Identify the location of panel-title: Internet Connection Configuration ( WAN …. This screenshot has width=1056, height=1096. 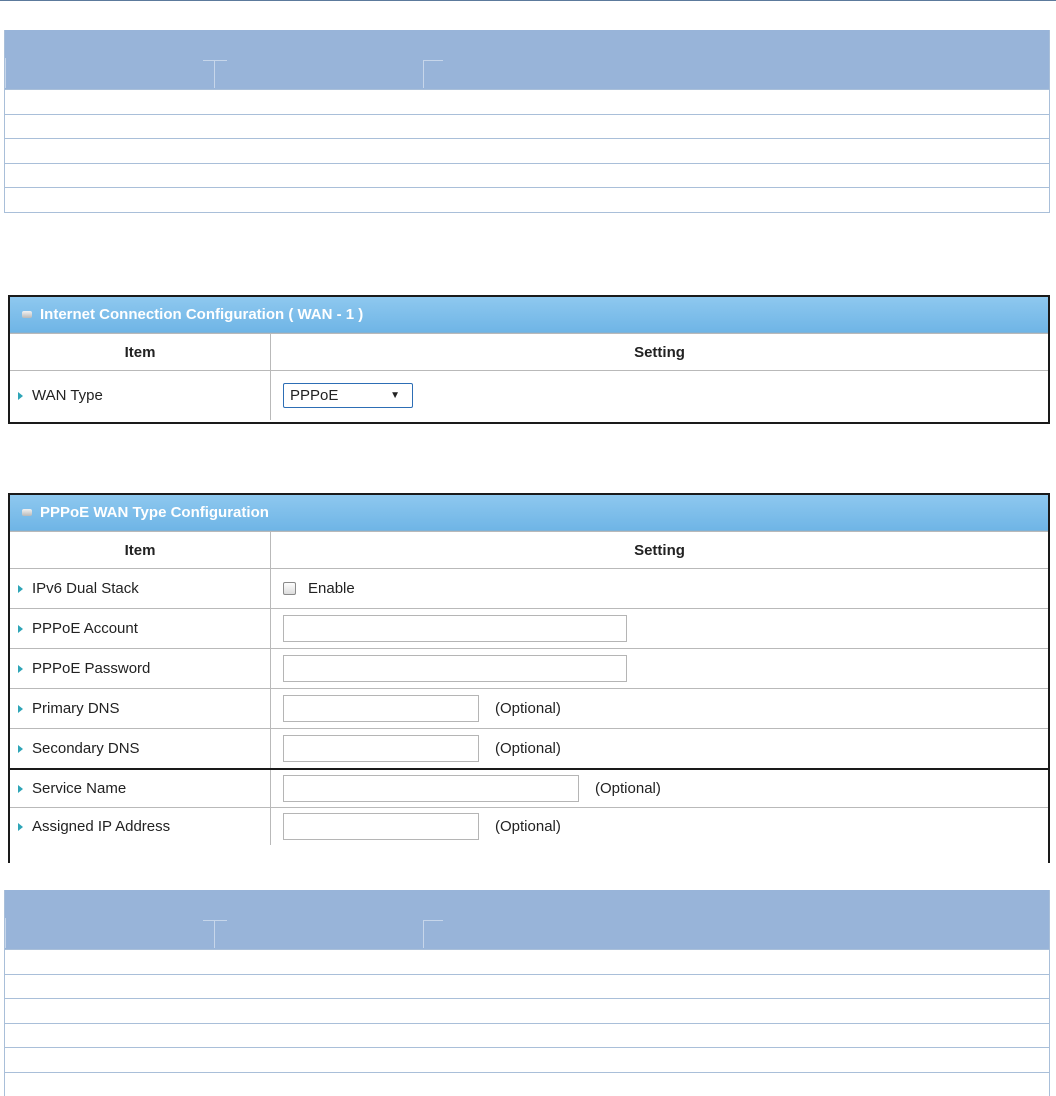
(529, 315).